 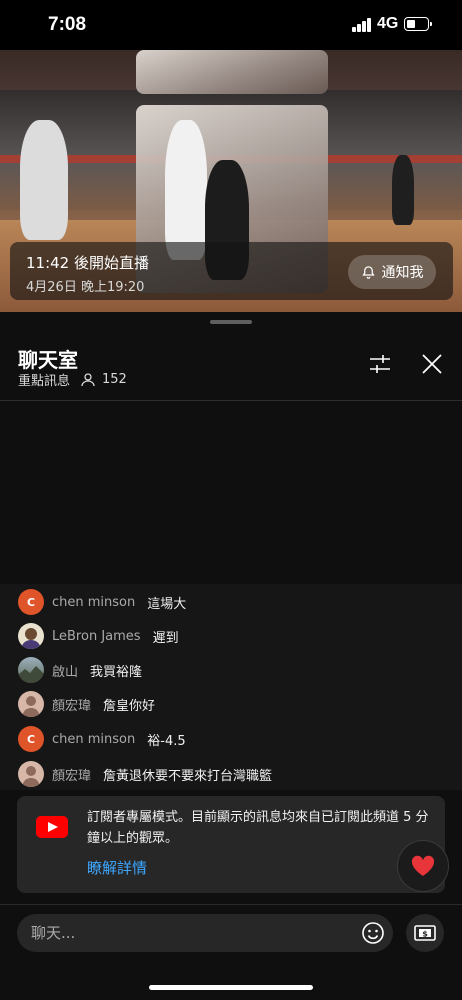 I want to click on subscriber-mode-text: 訂閱者專屬模式。目前顯示的訊息均來自已訂閱此頻道 5 分鐘以上的觀眾。, so click(x=258, y=828).